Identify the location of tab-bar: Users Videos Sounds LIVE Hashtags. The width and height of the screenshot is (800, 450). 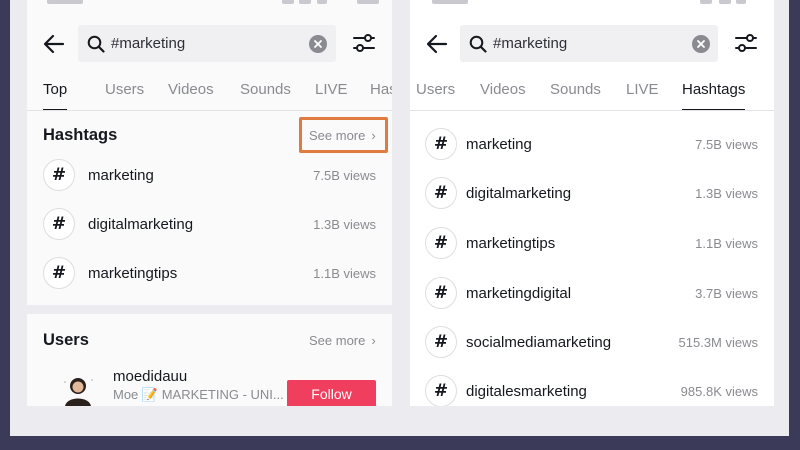
(592, 93).